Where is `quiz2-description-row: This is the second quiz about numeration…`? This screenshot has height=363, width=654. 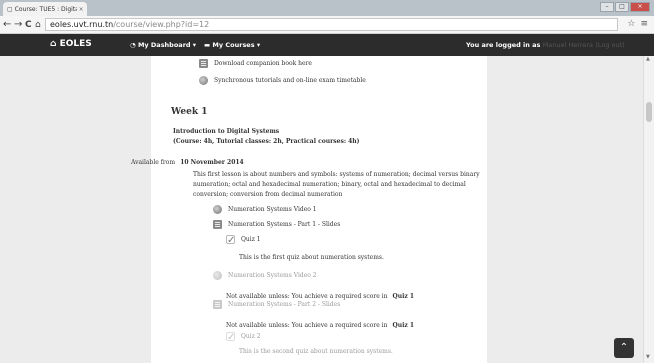 quiz2-description-row: This is the second quiz about numeration… is located at coordinates (316, 351).